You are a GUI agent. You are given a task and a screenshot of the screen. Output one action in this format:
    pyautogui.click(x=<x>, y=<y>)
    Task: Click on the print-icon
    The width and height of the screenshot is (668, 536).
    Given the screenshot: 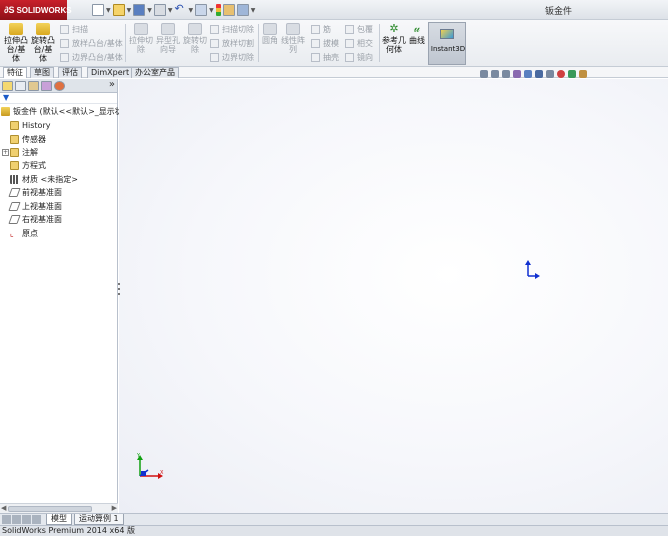 What is the action you would take?
    pyautogui.click(x=159, y=10)
    